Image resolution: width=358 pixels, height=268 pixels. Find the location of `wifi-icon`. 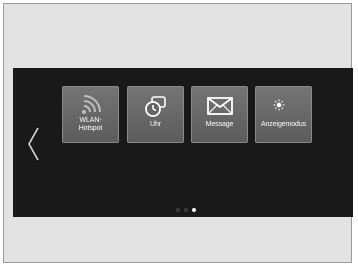

wifi-icon is located at coordinates (90, 106).